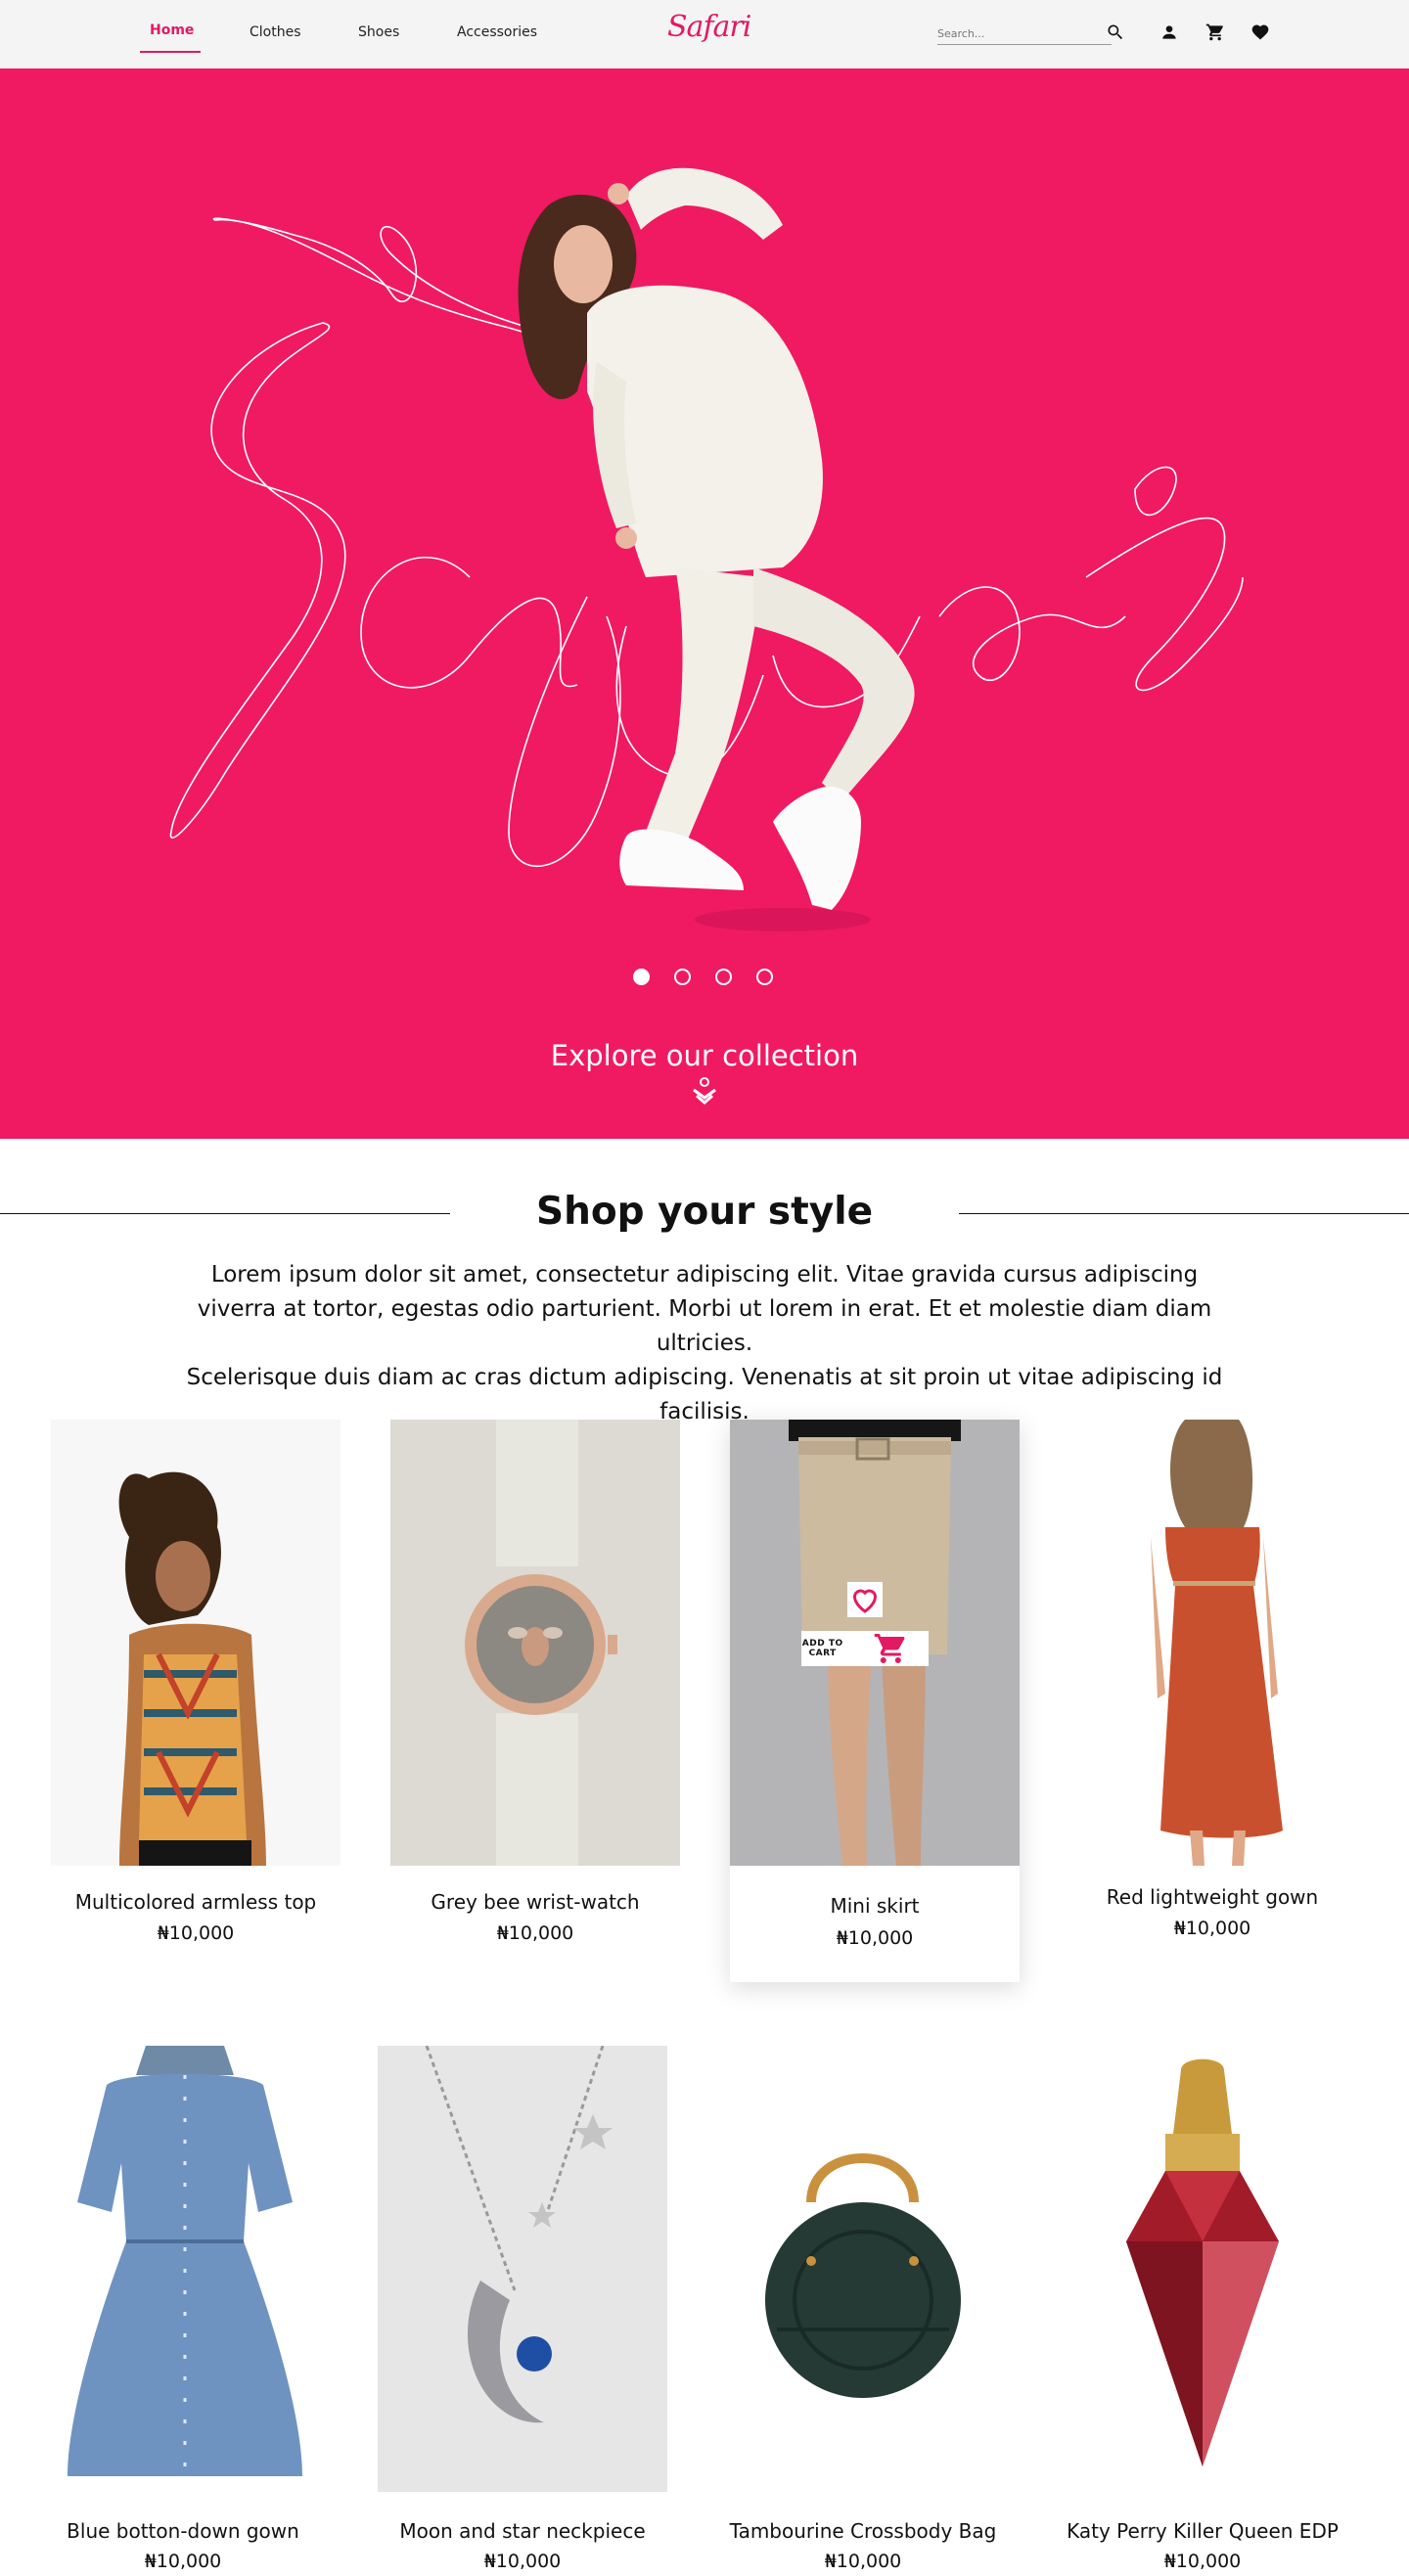 This screenshot has width=1409, height=2576. I want to click on product-name: Grey bee wrist-watch, so click(535, 1902).